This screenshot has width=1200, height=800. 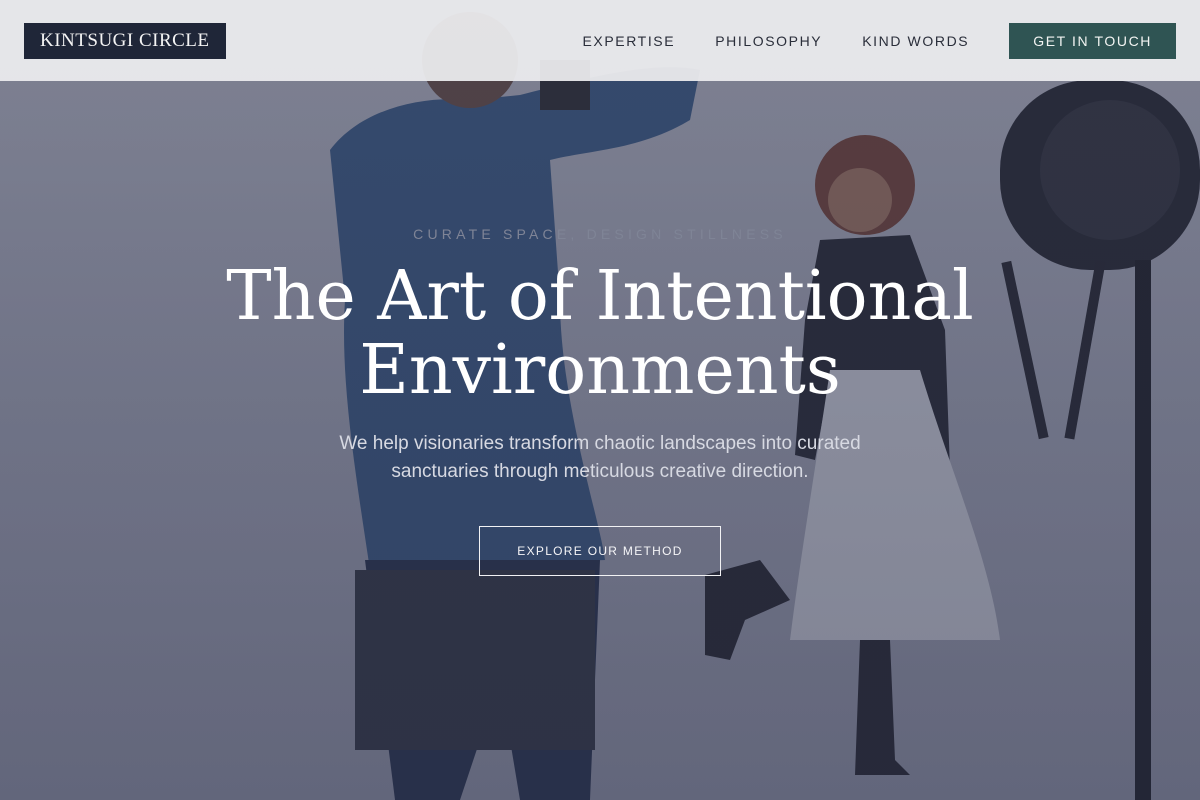 What do you see at coordinates (1092, 40) in the screenshot?
I see `get-in-touch-button: GET IN TOUCH` at bounding box center [1092, 40].